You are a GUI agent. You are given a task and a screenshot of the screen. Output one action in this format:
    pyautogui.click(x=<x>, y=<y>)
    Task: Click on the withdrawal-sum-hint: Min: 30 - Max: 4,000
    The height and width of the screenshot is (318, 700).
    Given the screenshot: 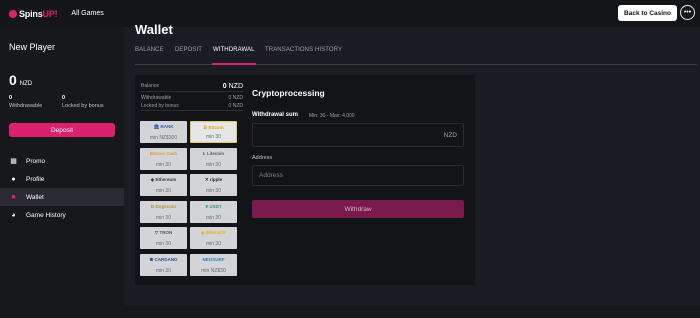 What is the action you would take?
    pyautogui.click(x=332, y=116)
    